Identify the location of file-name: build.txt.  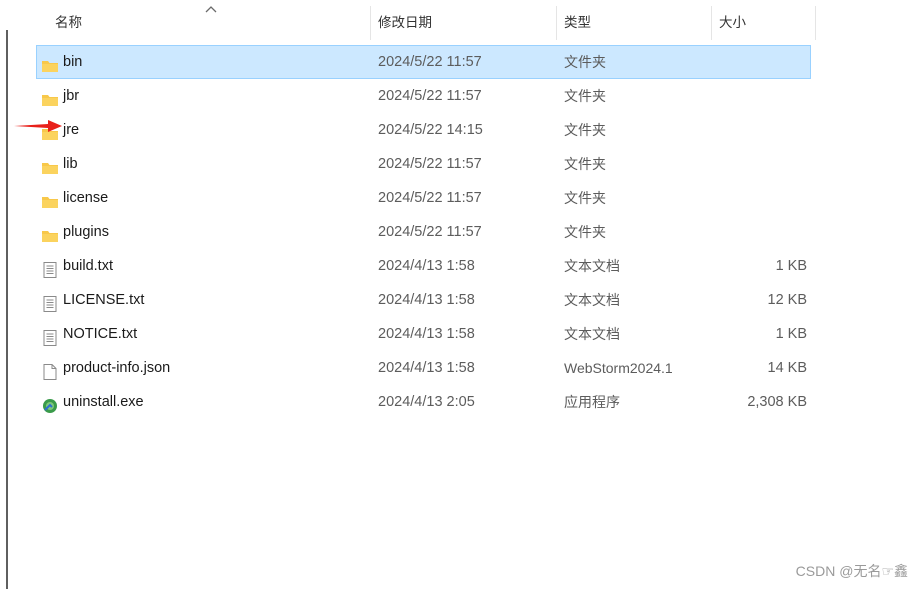
(88, 266).